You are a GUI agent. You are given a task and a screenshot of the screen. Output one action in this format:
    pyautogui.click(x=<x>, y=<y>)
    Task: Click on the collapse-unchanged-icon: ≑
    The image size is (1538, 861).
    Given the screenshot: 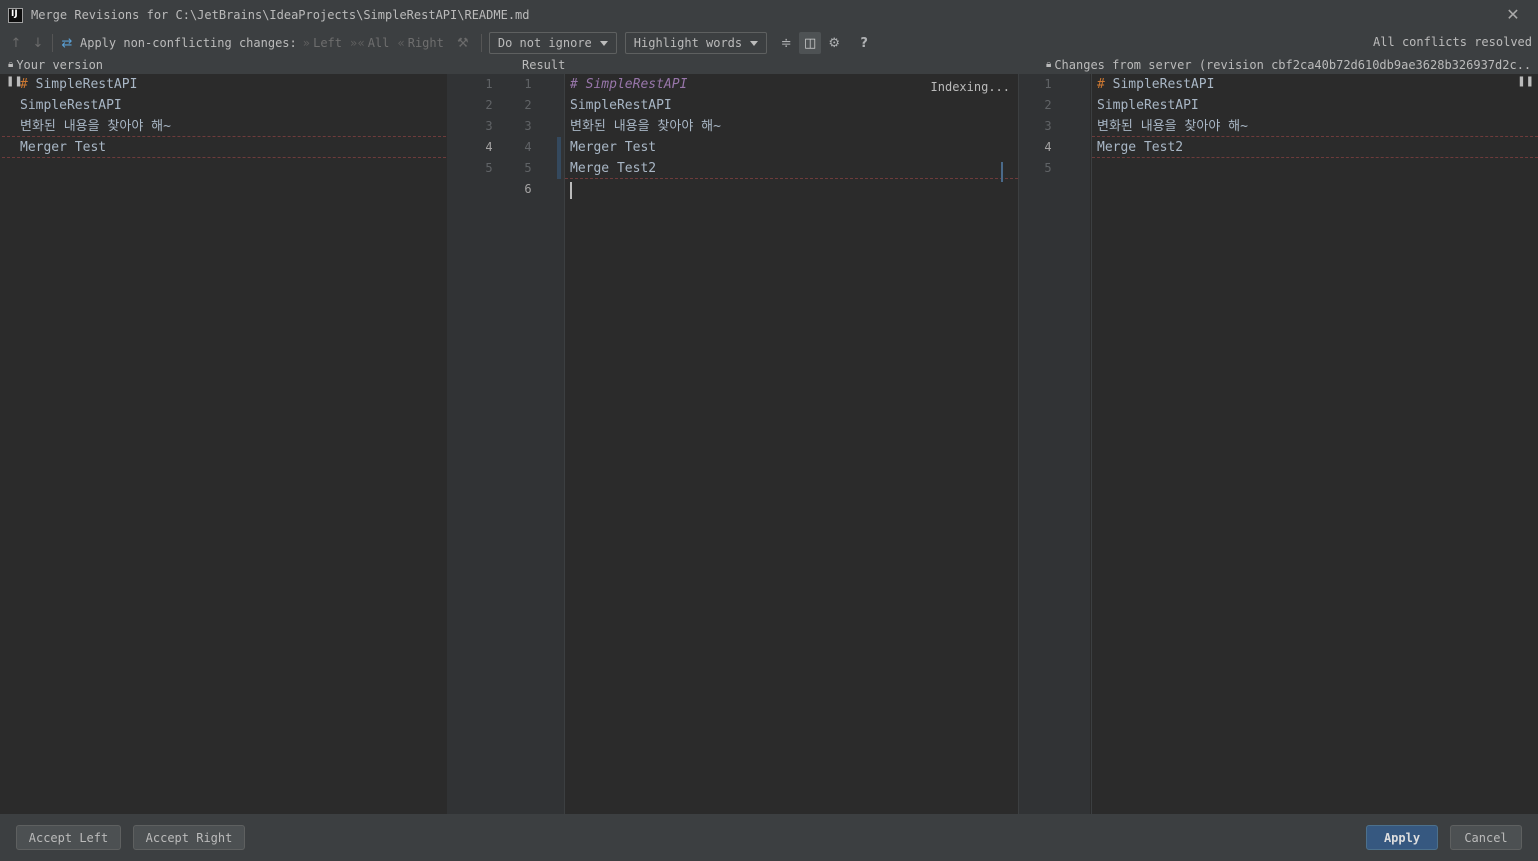 What is the action you would take?
    pyautogui.click(x=786, y=43)
    